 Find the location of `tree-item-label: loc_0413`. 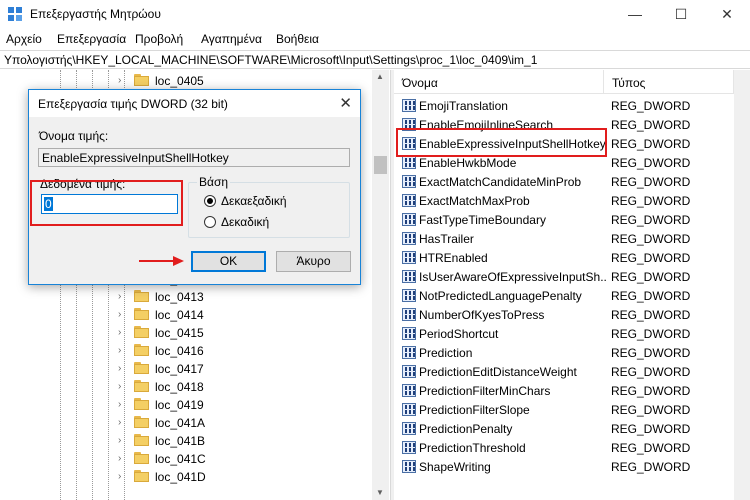

tree-item-label: loc_0413 is located at coordinates (179, 297).